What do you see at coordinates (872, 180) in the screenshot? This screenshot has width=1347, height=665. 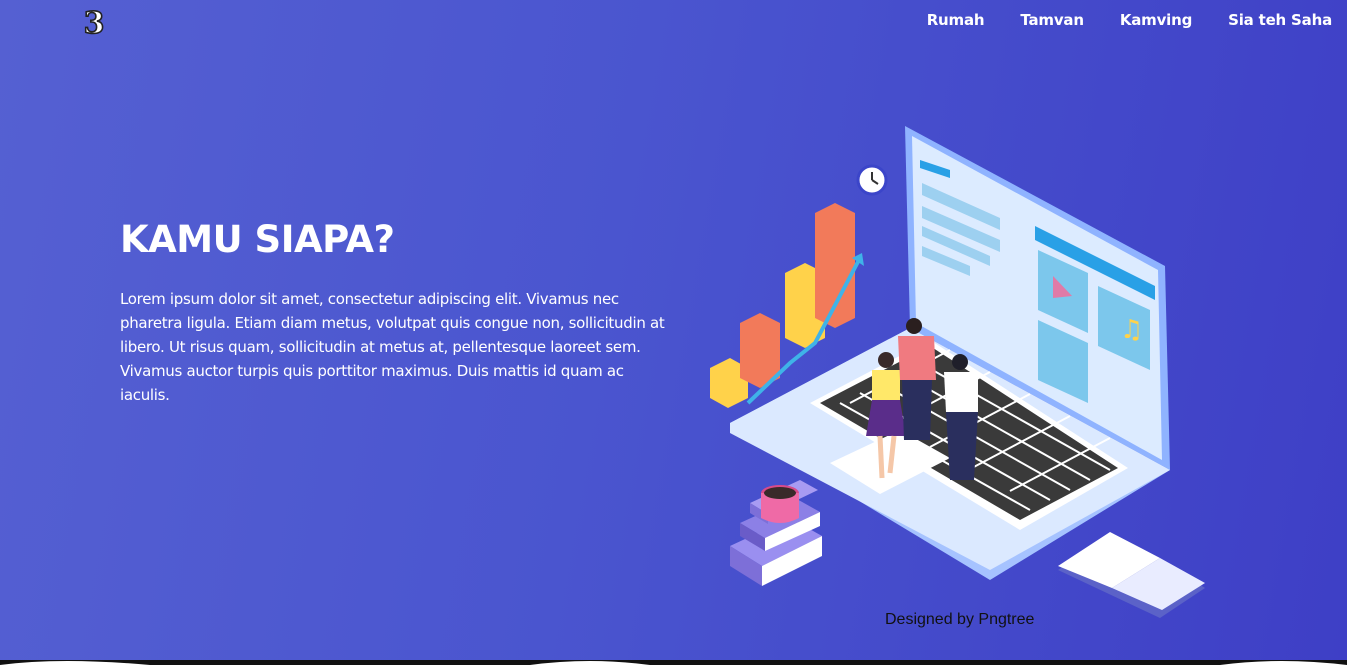 I see `clock-icon` at bounding box center [872, 180].